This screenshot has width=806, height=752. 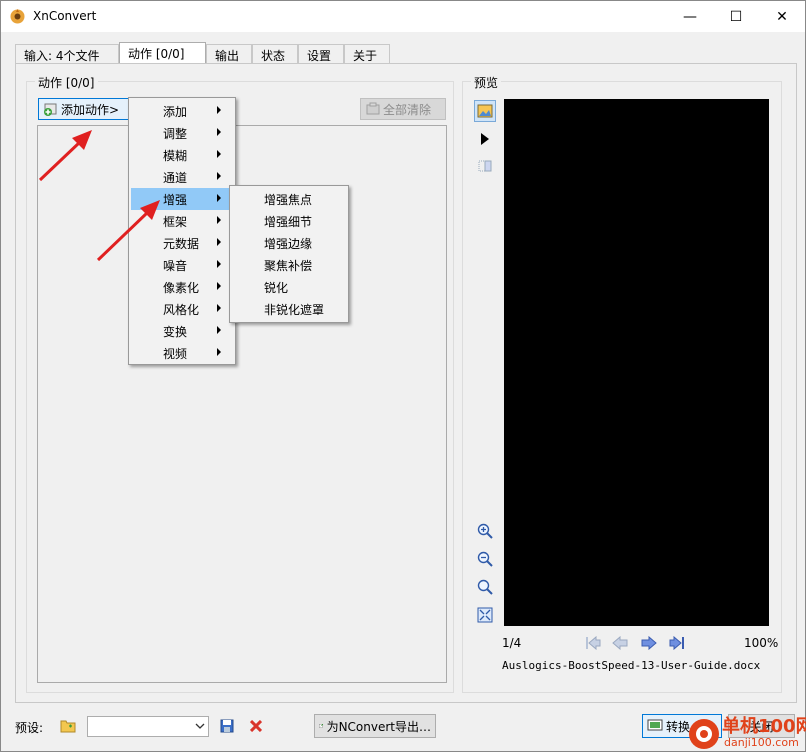 I want to click on watermark-logo, so click(x=704, y=734).